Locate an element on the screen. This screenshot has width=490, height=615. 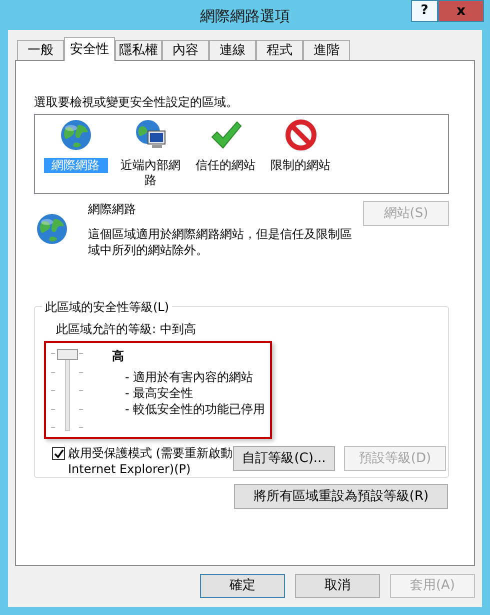
allowed-levels: 此區域允許的等級: 中到高 is located at coordinates (126, 329).